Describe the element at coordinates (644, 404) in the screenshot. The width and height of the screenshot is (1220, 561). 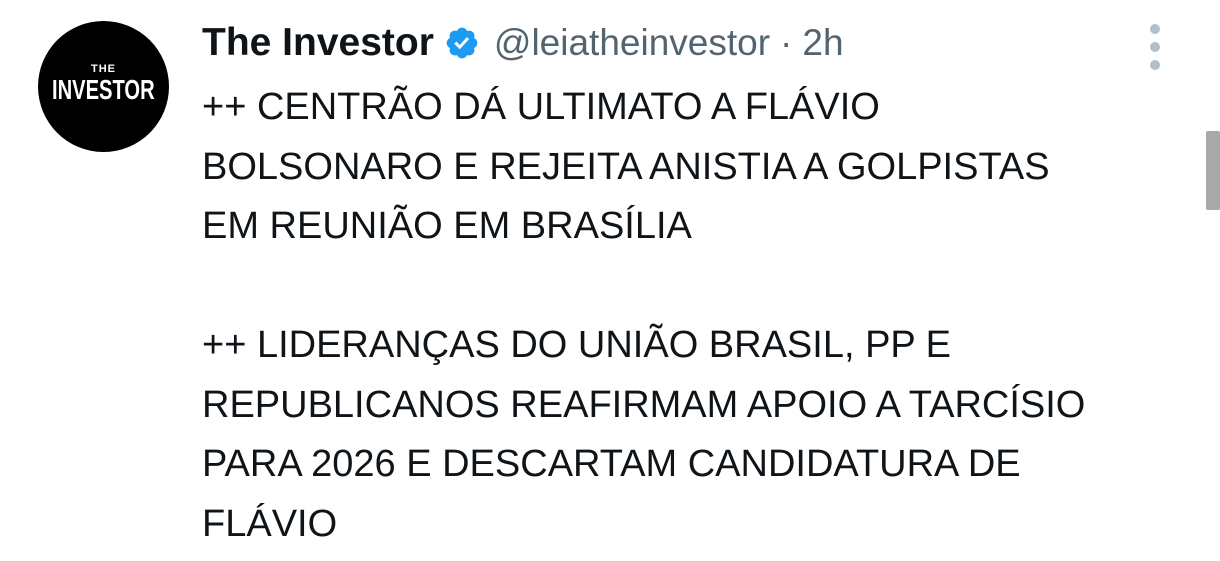
I see `tweet-text-line: REPUBLICANOS REAFIRMAM APOIO A TARCÍSIO` at that location.